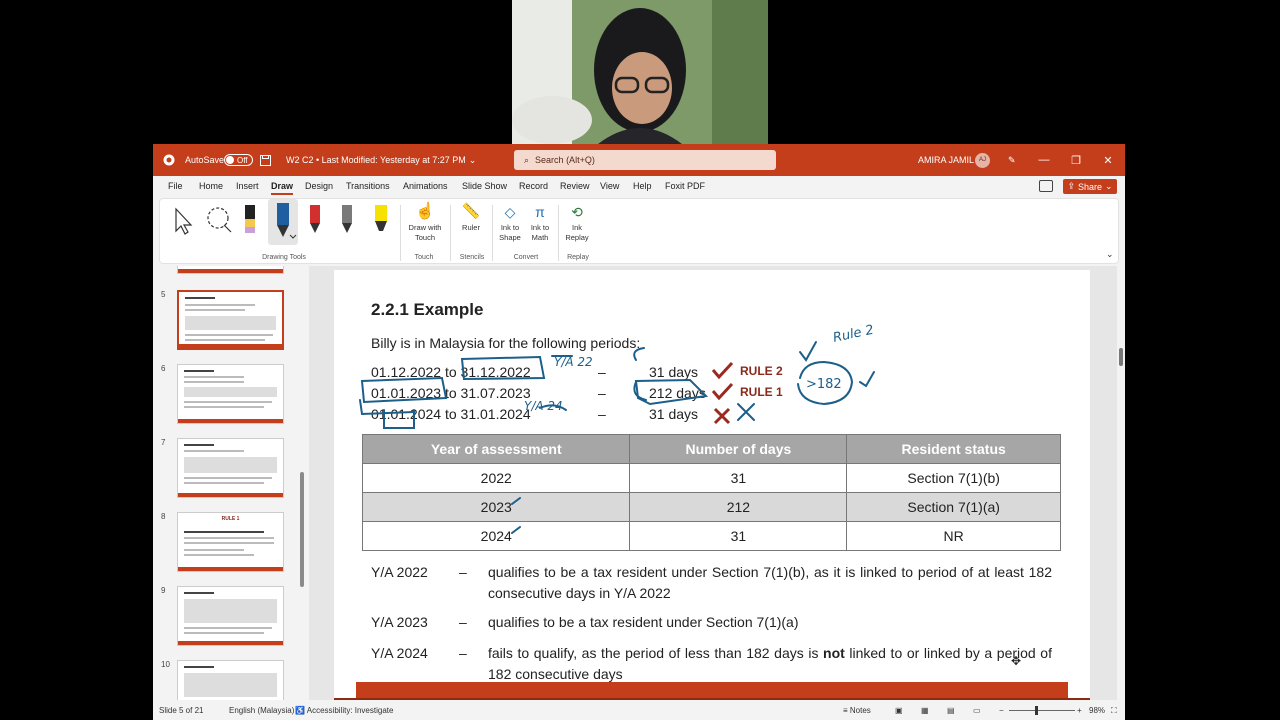 The height and width of the screenshot is (720, 1280). I want to click on draw-with-touch-button: ☝ Draw with Touch, so click(425, 222).